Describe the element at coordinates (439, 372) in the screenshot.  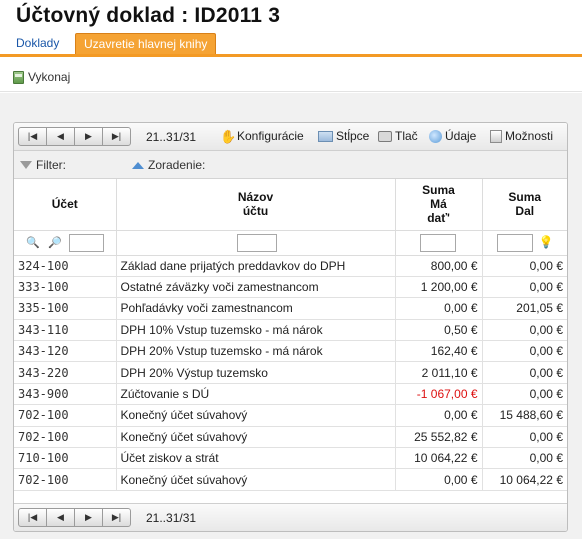
I see `debit-cell: 2 011,10 €` at that location.